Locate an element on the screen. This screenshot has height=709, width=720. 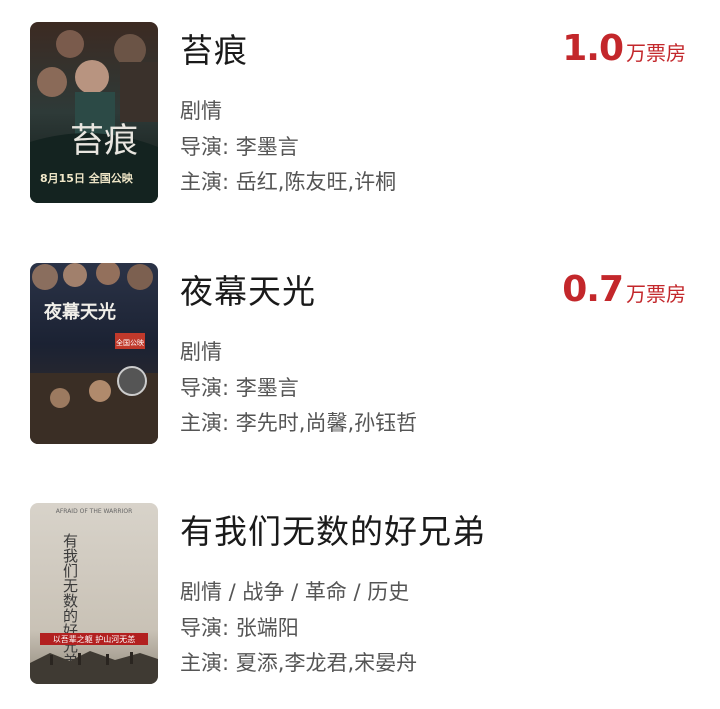
movie-cast: 主演: 岳红,陈友旺,许桐 is located at coordinates (288, 181).